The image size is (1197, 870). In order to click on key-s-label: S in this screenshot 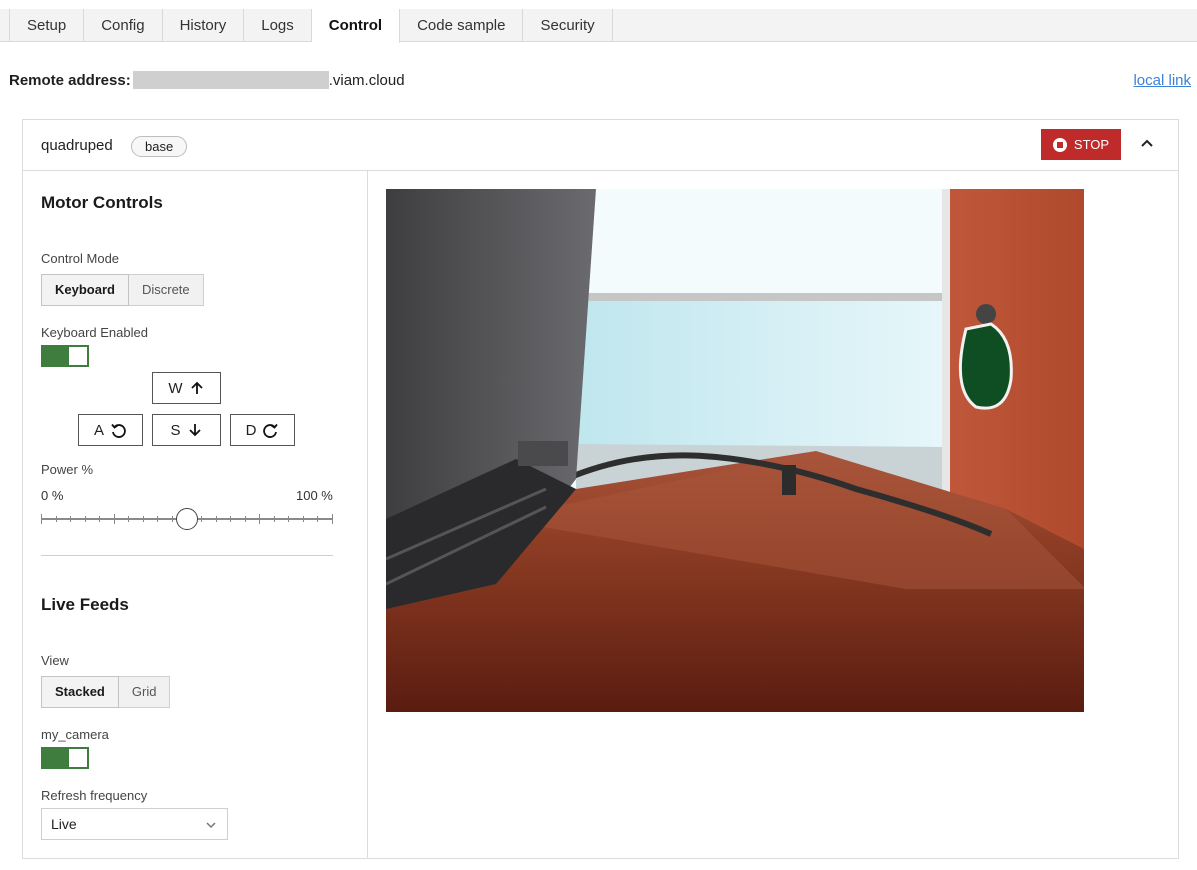, I will do `click(175, 430)`.